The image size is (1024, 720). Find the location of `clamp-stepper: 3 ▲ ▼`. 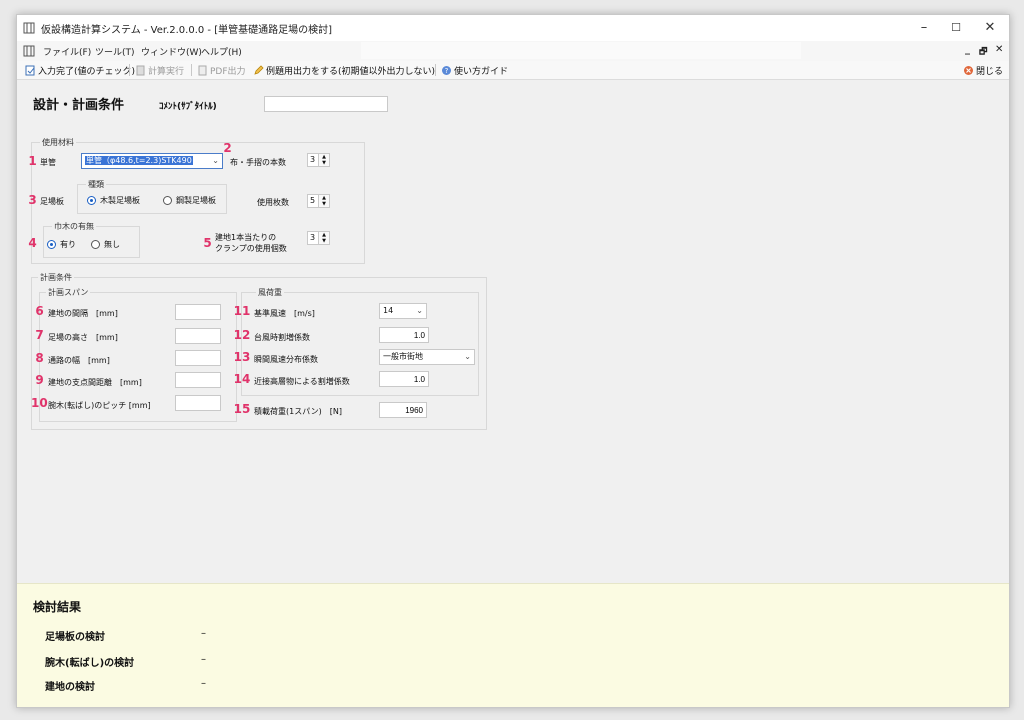

clamp-stepper: 3 ▲ ▼ is located at coordinates (318, 238).